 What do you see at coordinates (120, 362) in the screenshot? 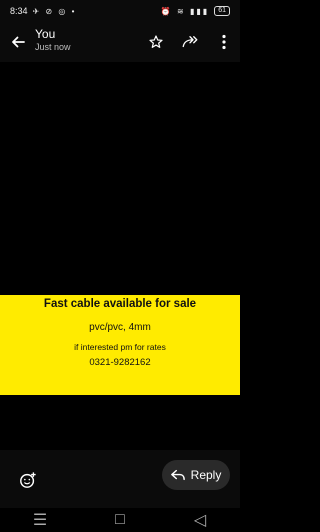
I see `banner-phone: 0321-9282162` at bounding box center [120, 362].